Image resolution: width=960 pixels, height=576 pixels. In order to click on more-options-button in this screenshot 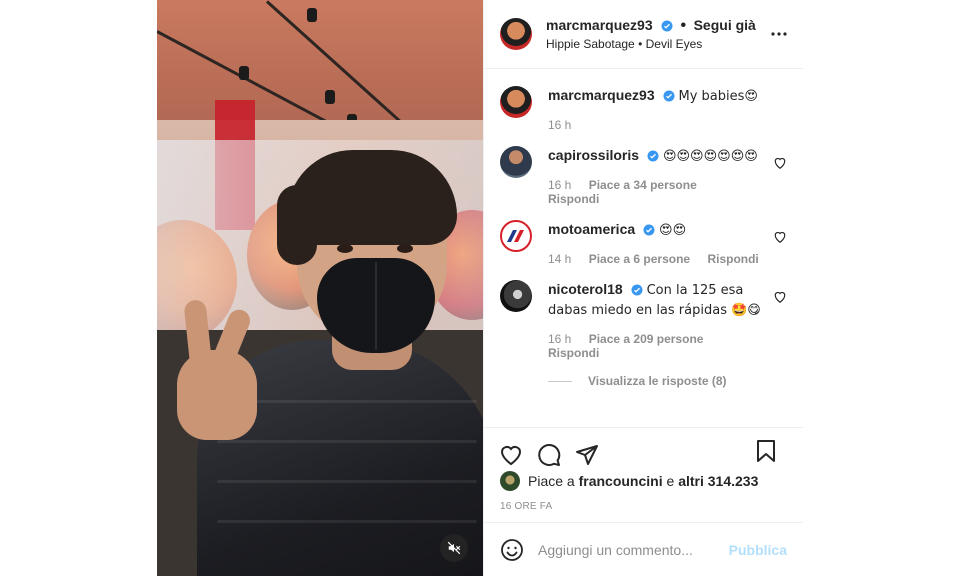, I will do `click(779, 34)`.